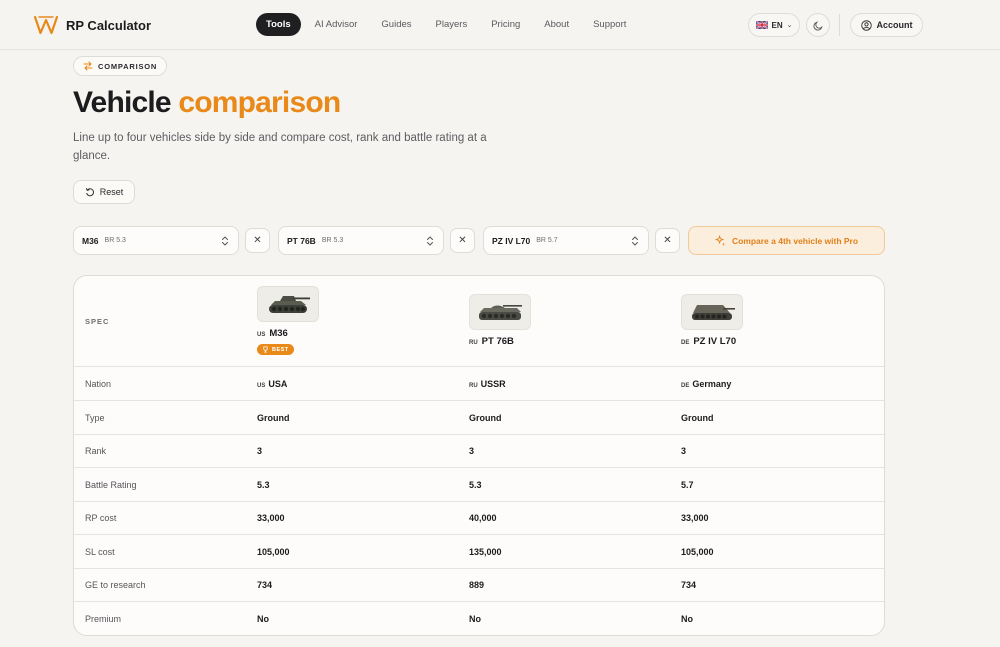  What do you see at coordinates (894, 25) in the screenshot?
I see `account-label: Account` at bounding box center [894, 25].